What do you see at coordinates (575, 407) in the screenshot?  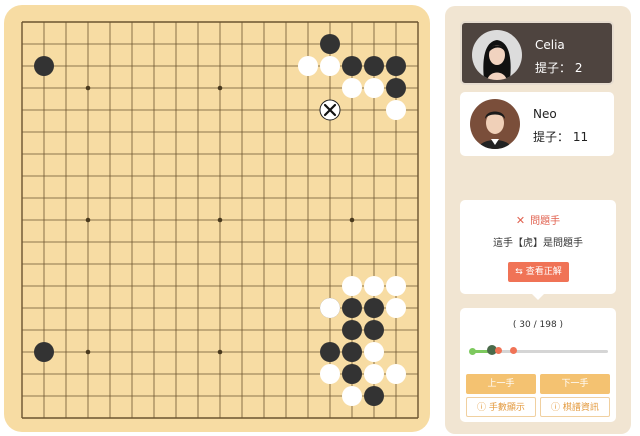 I see `game-info-button: ⓘ 棋譜資訊` at bounding box center [575, 407].